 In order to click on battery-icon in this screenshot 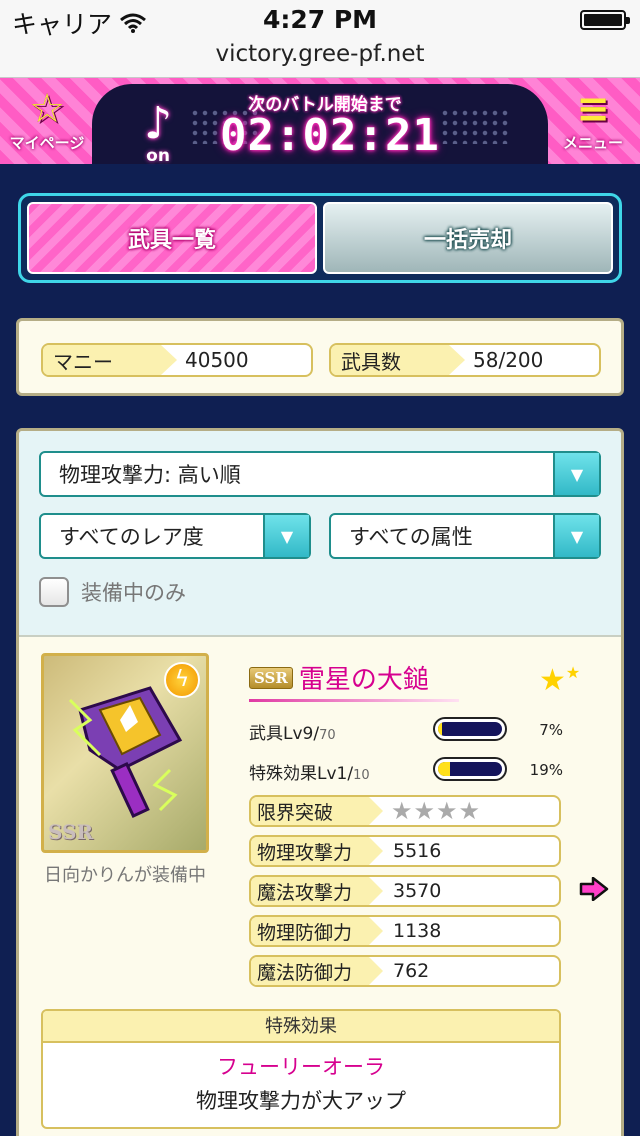, I will do `click(605, 20)`.